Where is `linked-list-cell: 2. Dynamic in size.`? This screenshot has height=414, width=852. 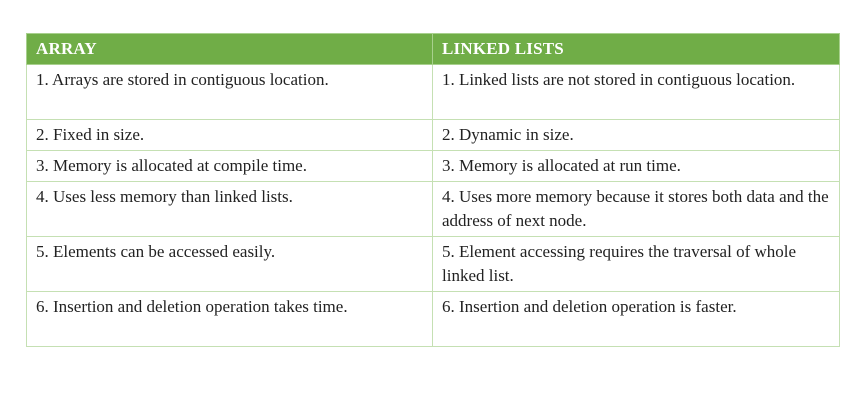
linked-list-cell: 2. Dynamic in size. is located at coordinates (636, 135).